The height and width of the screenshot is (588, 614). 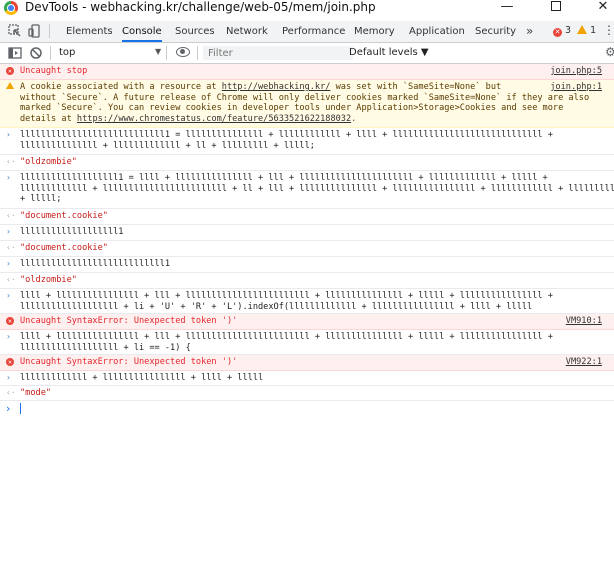 I want to click on console-prompt: ›, so click(x=307, y=408).